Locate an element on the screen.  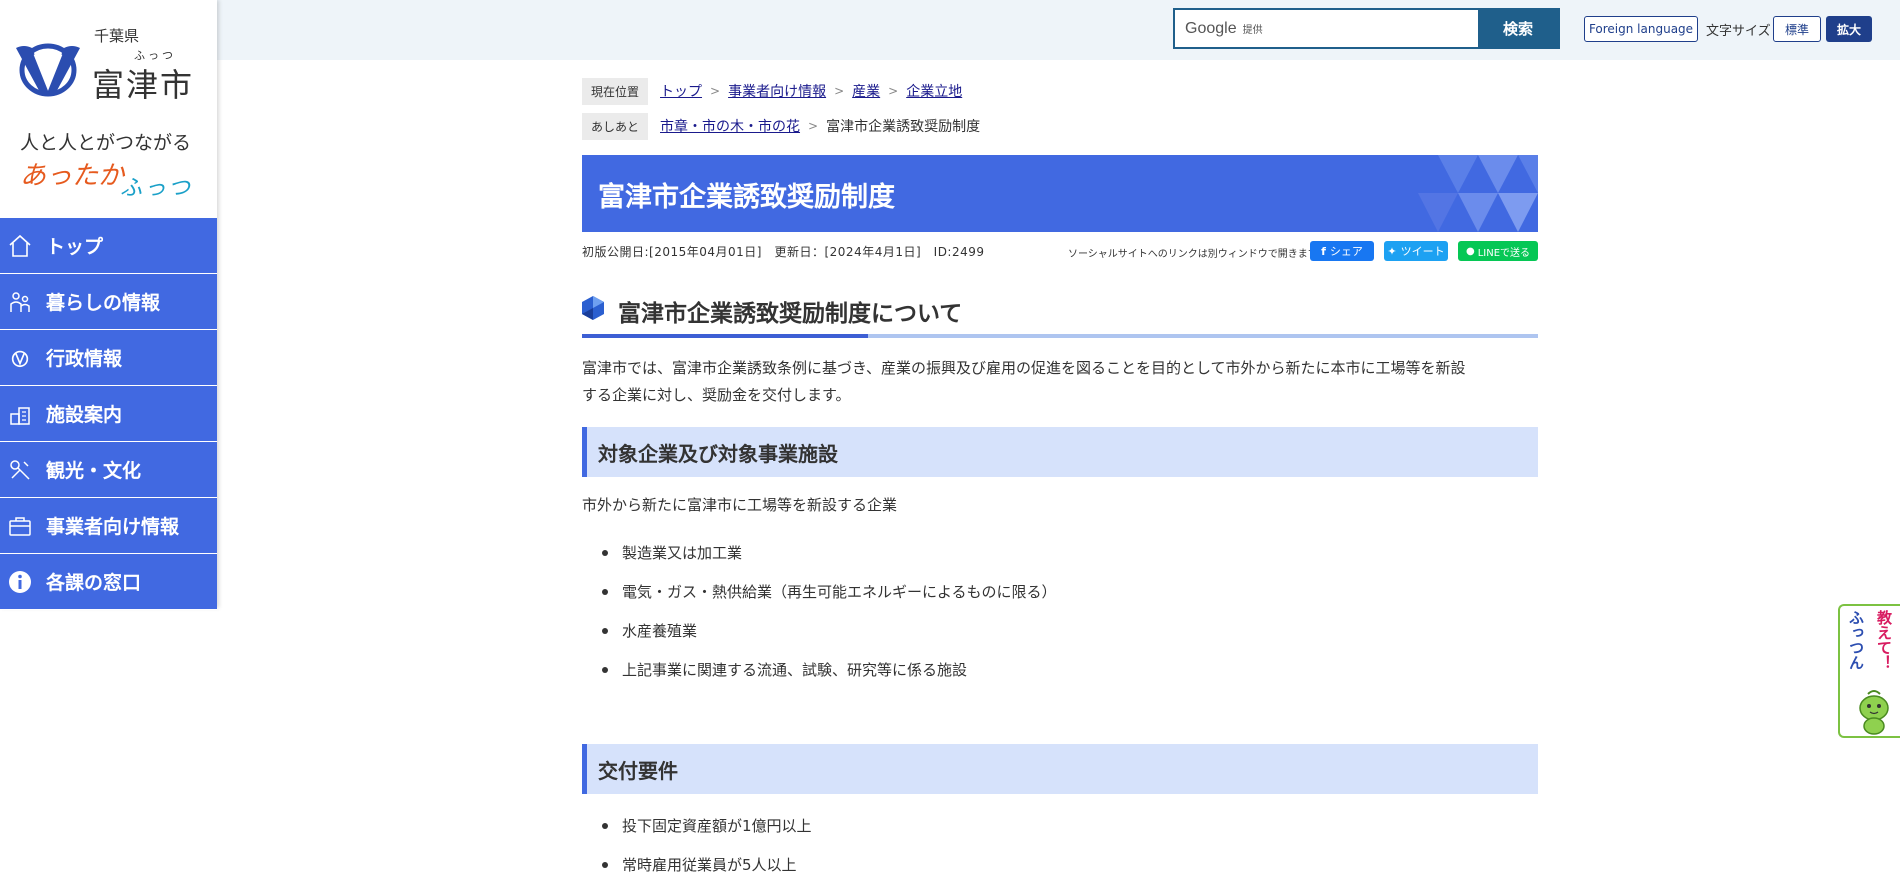
line-share-button: ● LINEで送る is located at coordinates (1498, 251).